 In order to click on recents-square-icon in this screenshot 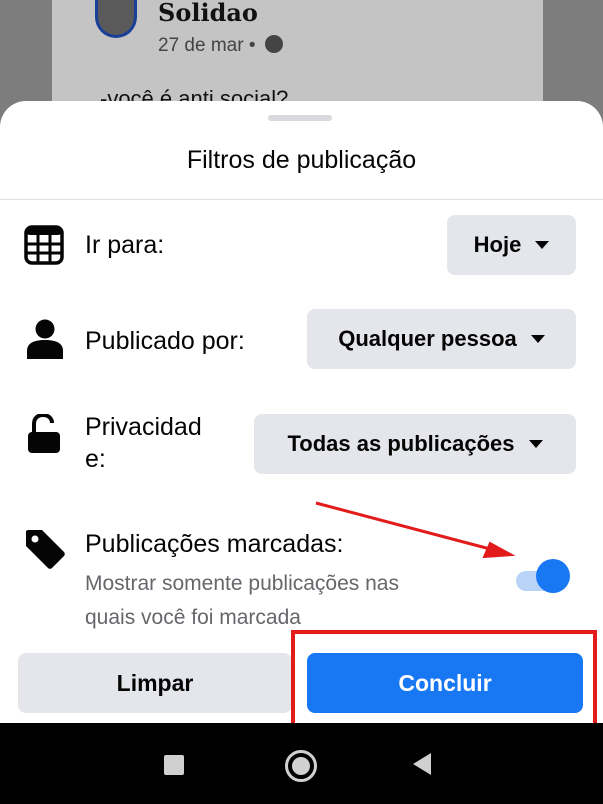, I will do `click(174, 765)`.